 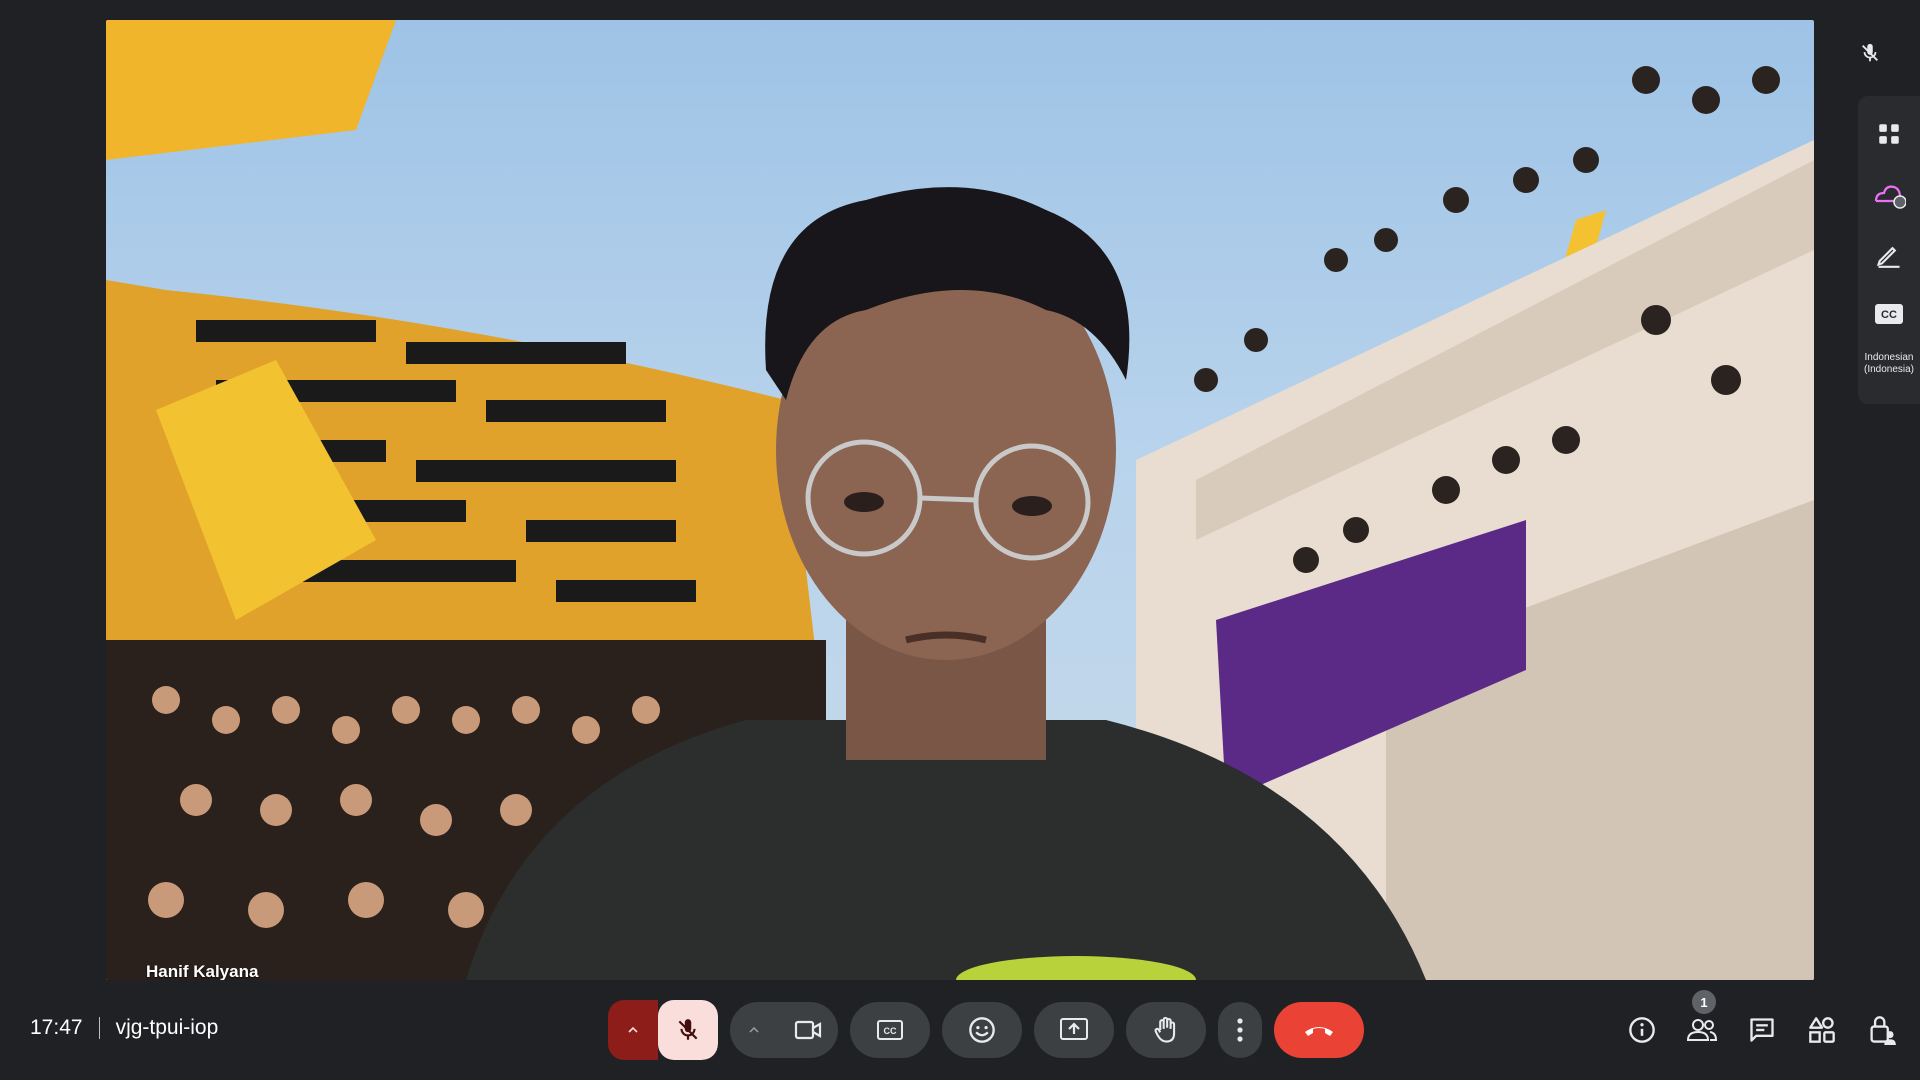 I want to click on mic-toggle-button, so click(x=688, y=1030).